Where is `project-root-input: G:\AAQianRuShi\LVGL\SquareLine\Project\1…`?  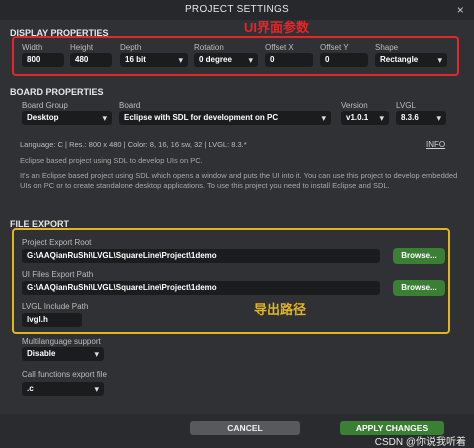
project-root-input: G:\AAQianRuShi\LVGL\SquareLine\Project\1… is located at coordinates (201, 256).